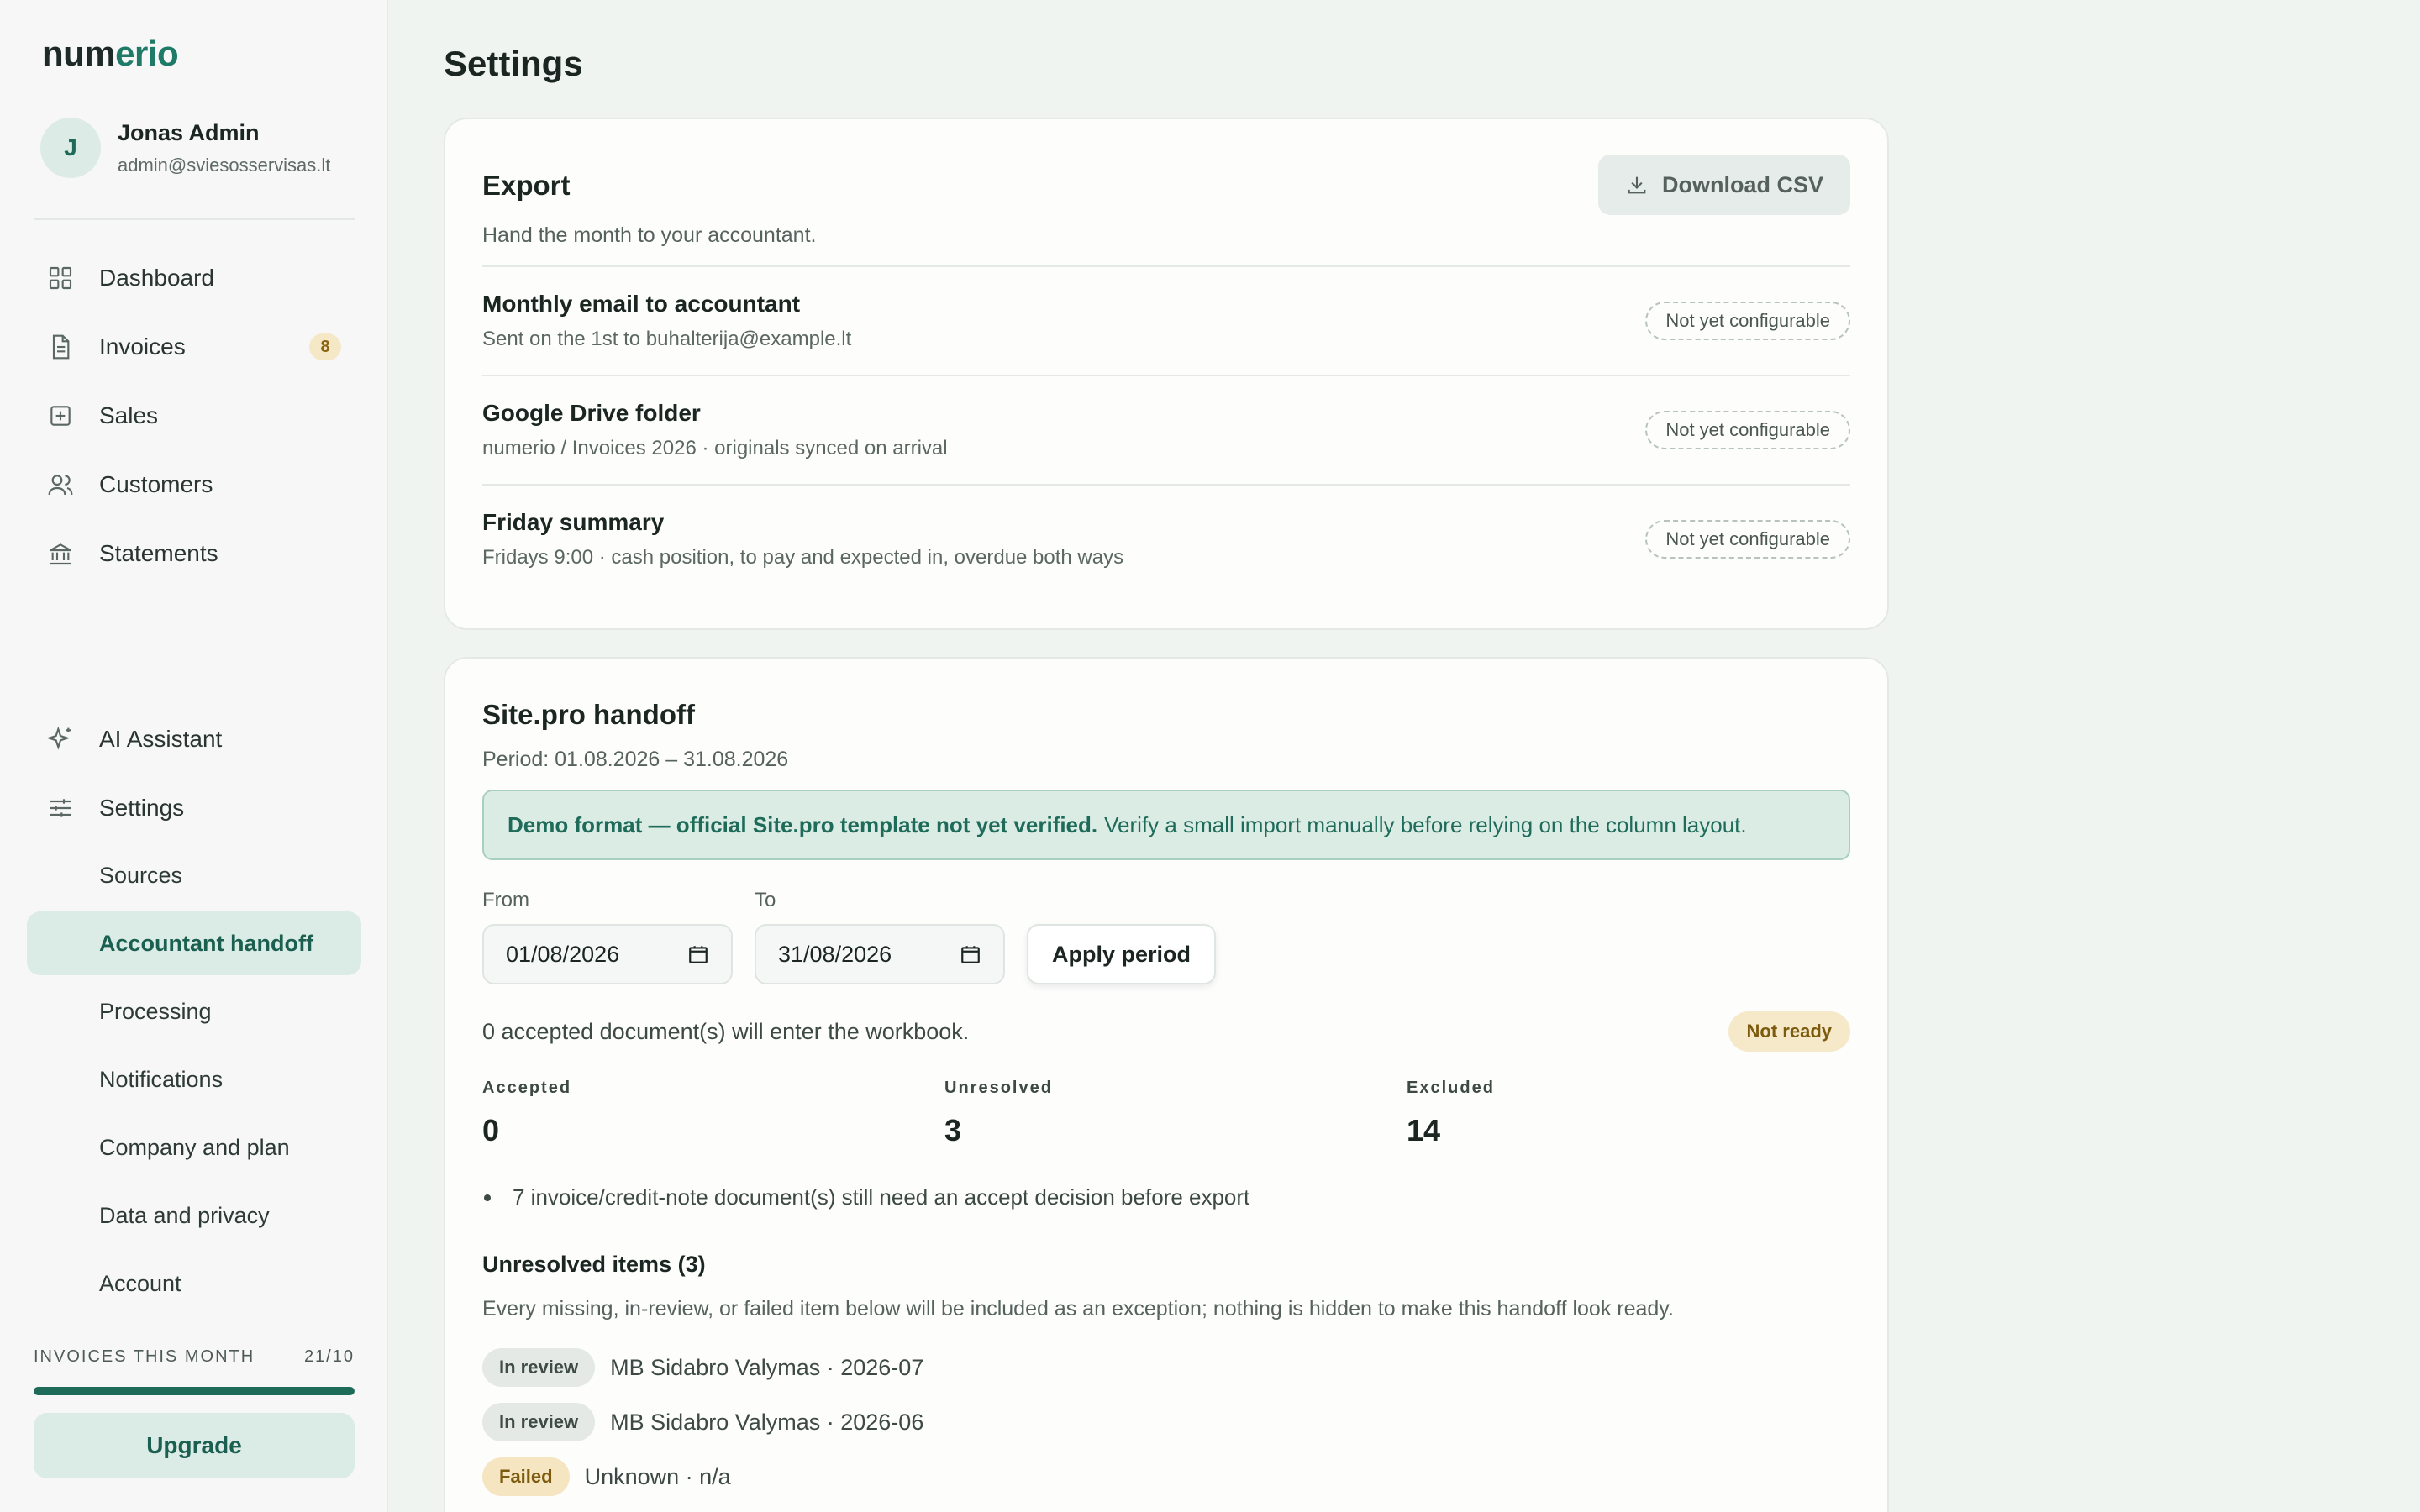 The width and height of the screenshot is (2420, 1512). Describe the element at coordinates (194, 1215) in the screenshot. I see `subnav-item-data-and-privacy: Data and privacy` at that location.